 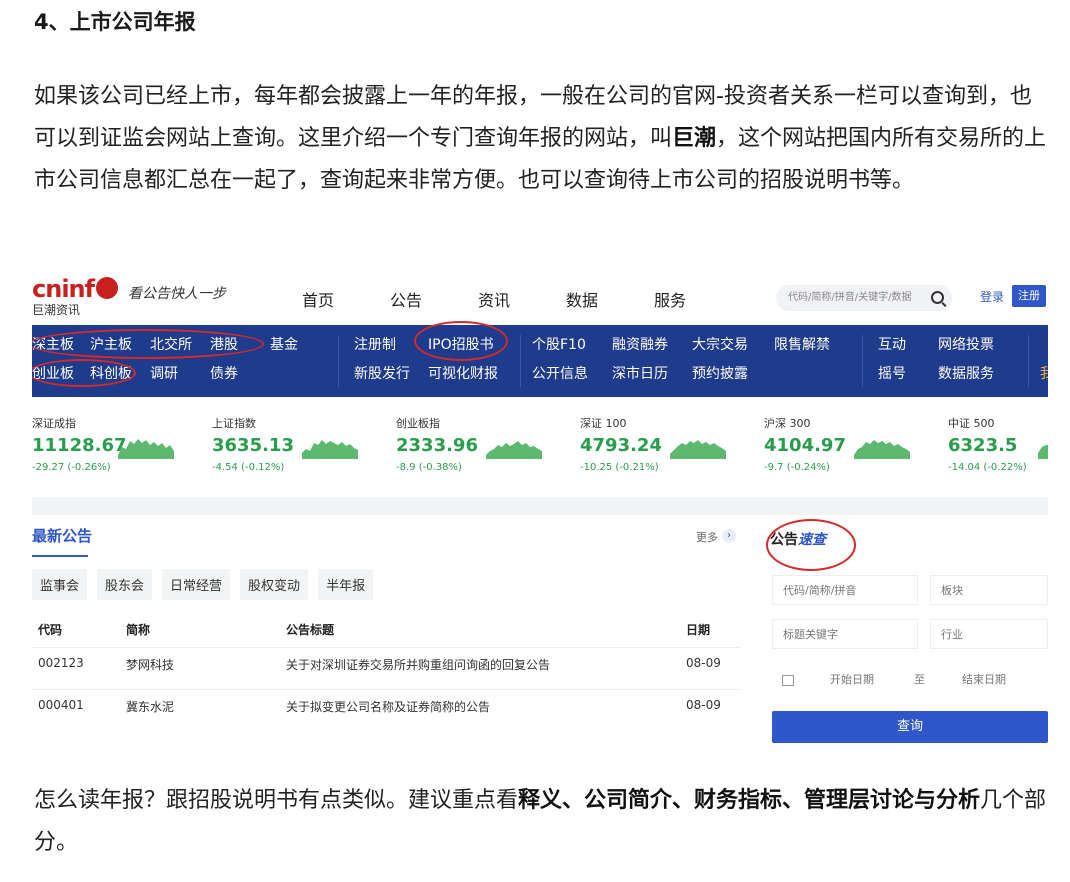 I want to click on menu-cutoff: 我, so click(x=1044, y=373).